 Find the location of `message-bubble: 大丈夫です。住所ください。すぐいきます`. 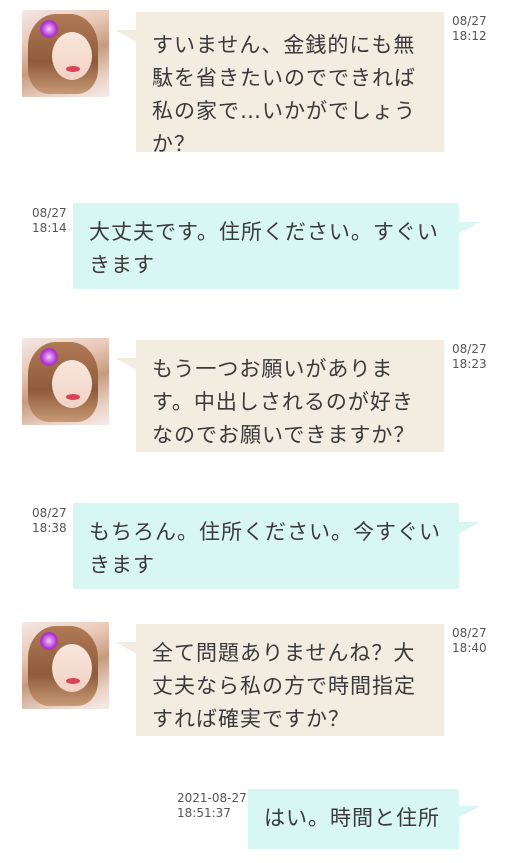

message-bubble: 大丈夫です。住所ください。すぐいきます is located at coordinates (266, 246).